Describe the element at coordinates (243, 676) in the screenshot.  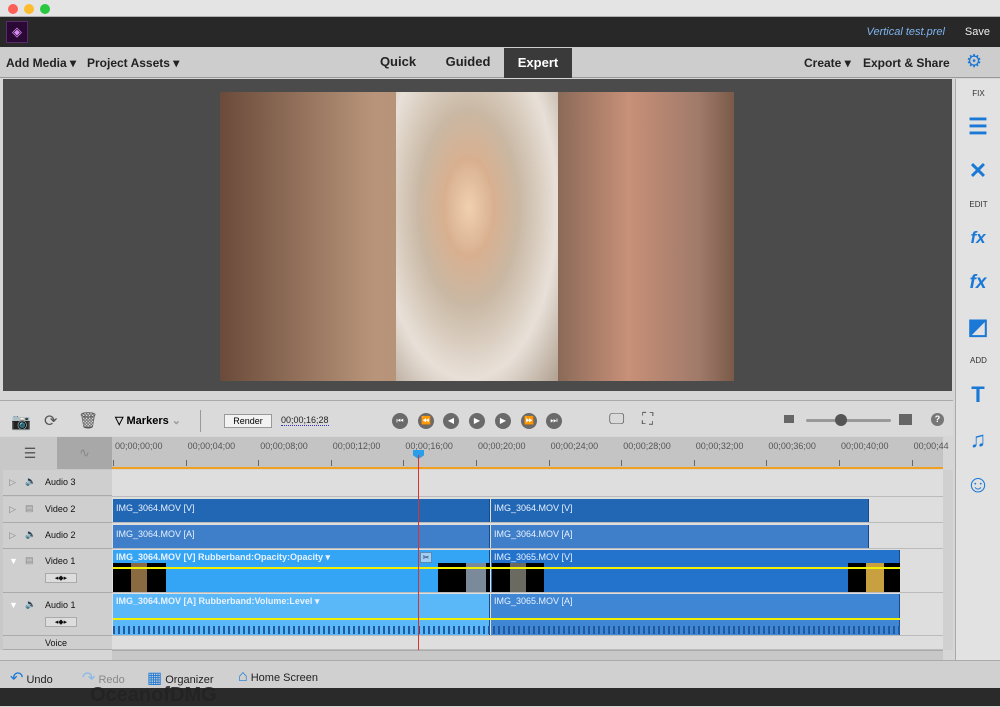
I see `home-icon: ⌂` at that location.